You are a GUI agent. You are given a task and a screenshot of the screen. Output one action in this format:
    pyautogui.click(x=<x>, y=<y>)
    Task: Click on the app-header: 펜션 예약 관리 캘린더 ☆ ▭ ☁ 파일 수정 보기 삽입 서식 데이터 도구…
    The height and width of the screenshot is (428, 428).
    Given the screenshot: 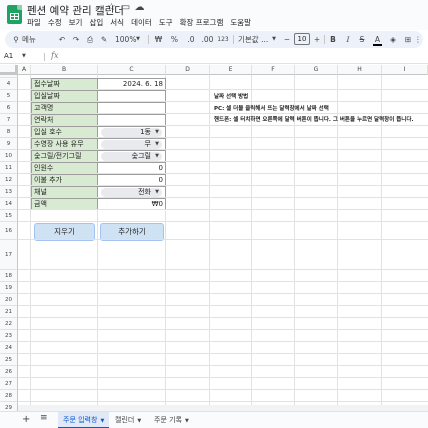 What is the action you would take?
    pyautogui.click(x=214, y=15)
    